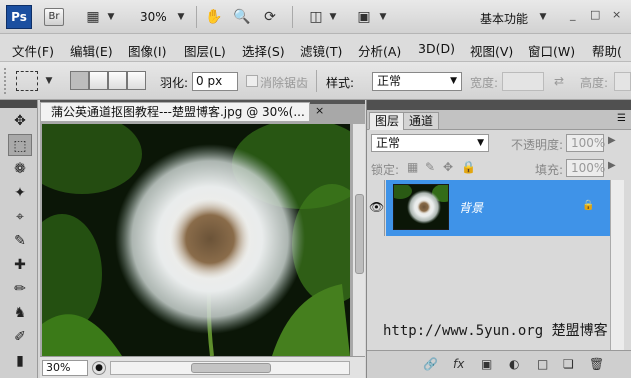 Image resolution: width=631 pixels, height=378 pixels. Describe the element at coordinates (616, 14) in the screenshot. I see `close-icon: ×` at that location.